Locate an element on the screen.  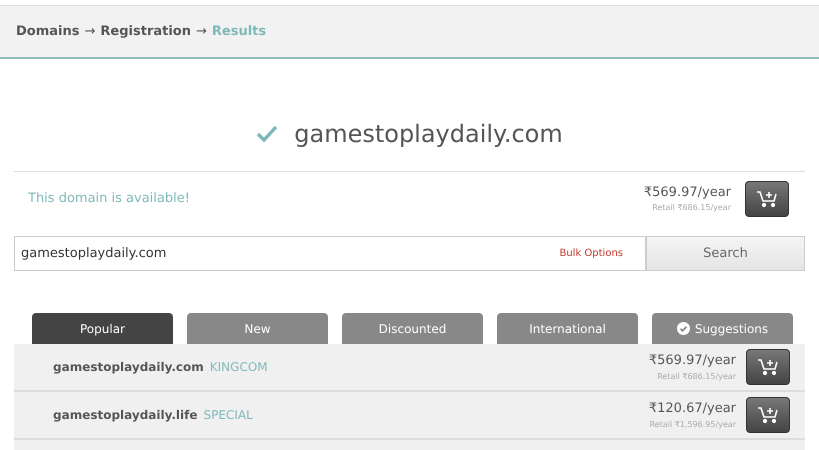
tab: New is located at coordinates (257, 328).